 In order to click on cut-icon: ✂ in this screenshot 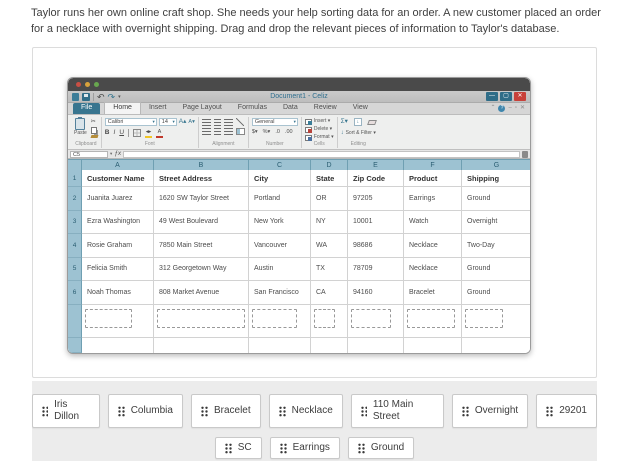, I will do `click(94, 122)`.